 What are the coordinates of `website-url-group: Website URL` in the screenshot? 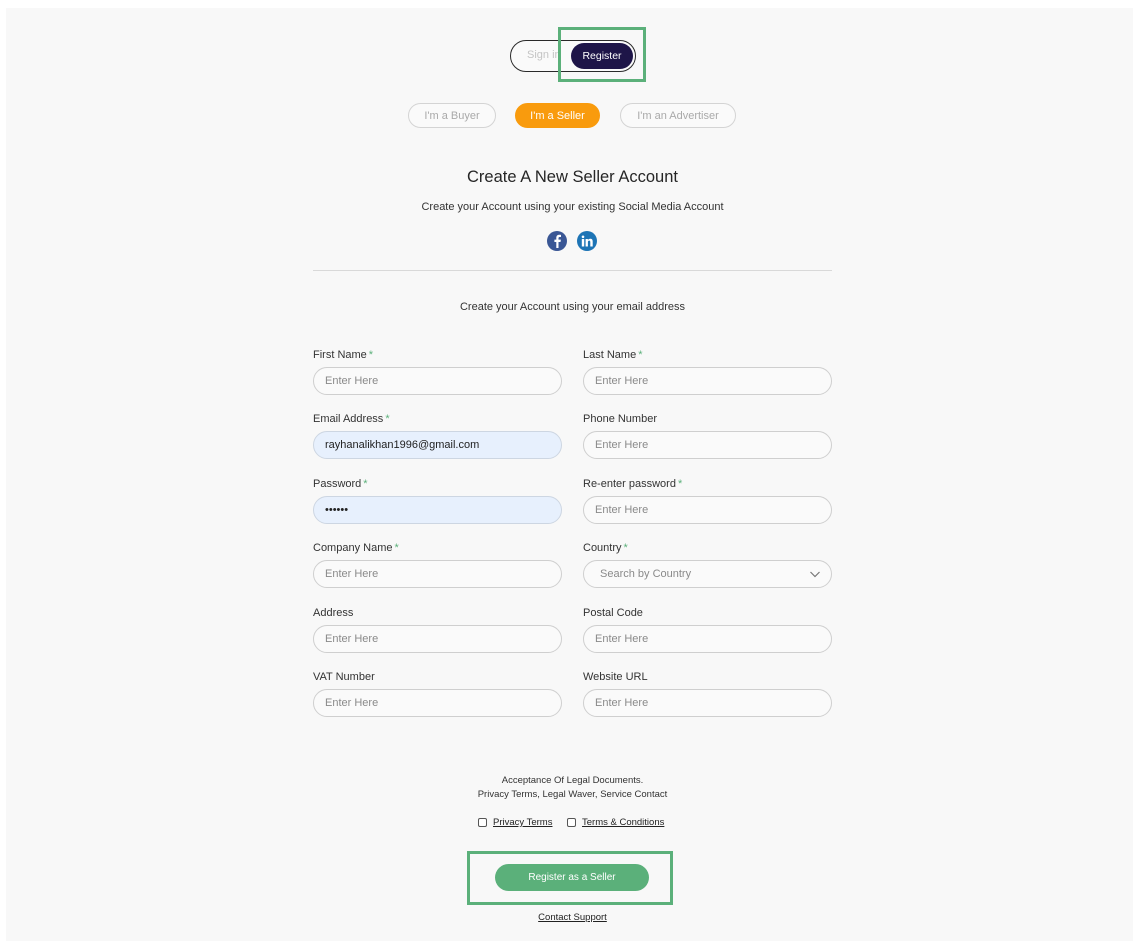 It's located at (707, 693).